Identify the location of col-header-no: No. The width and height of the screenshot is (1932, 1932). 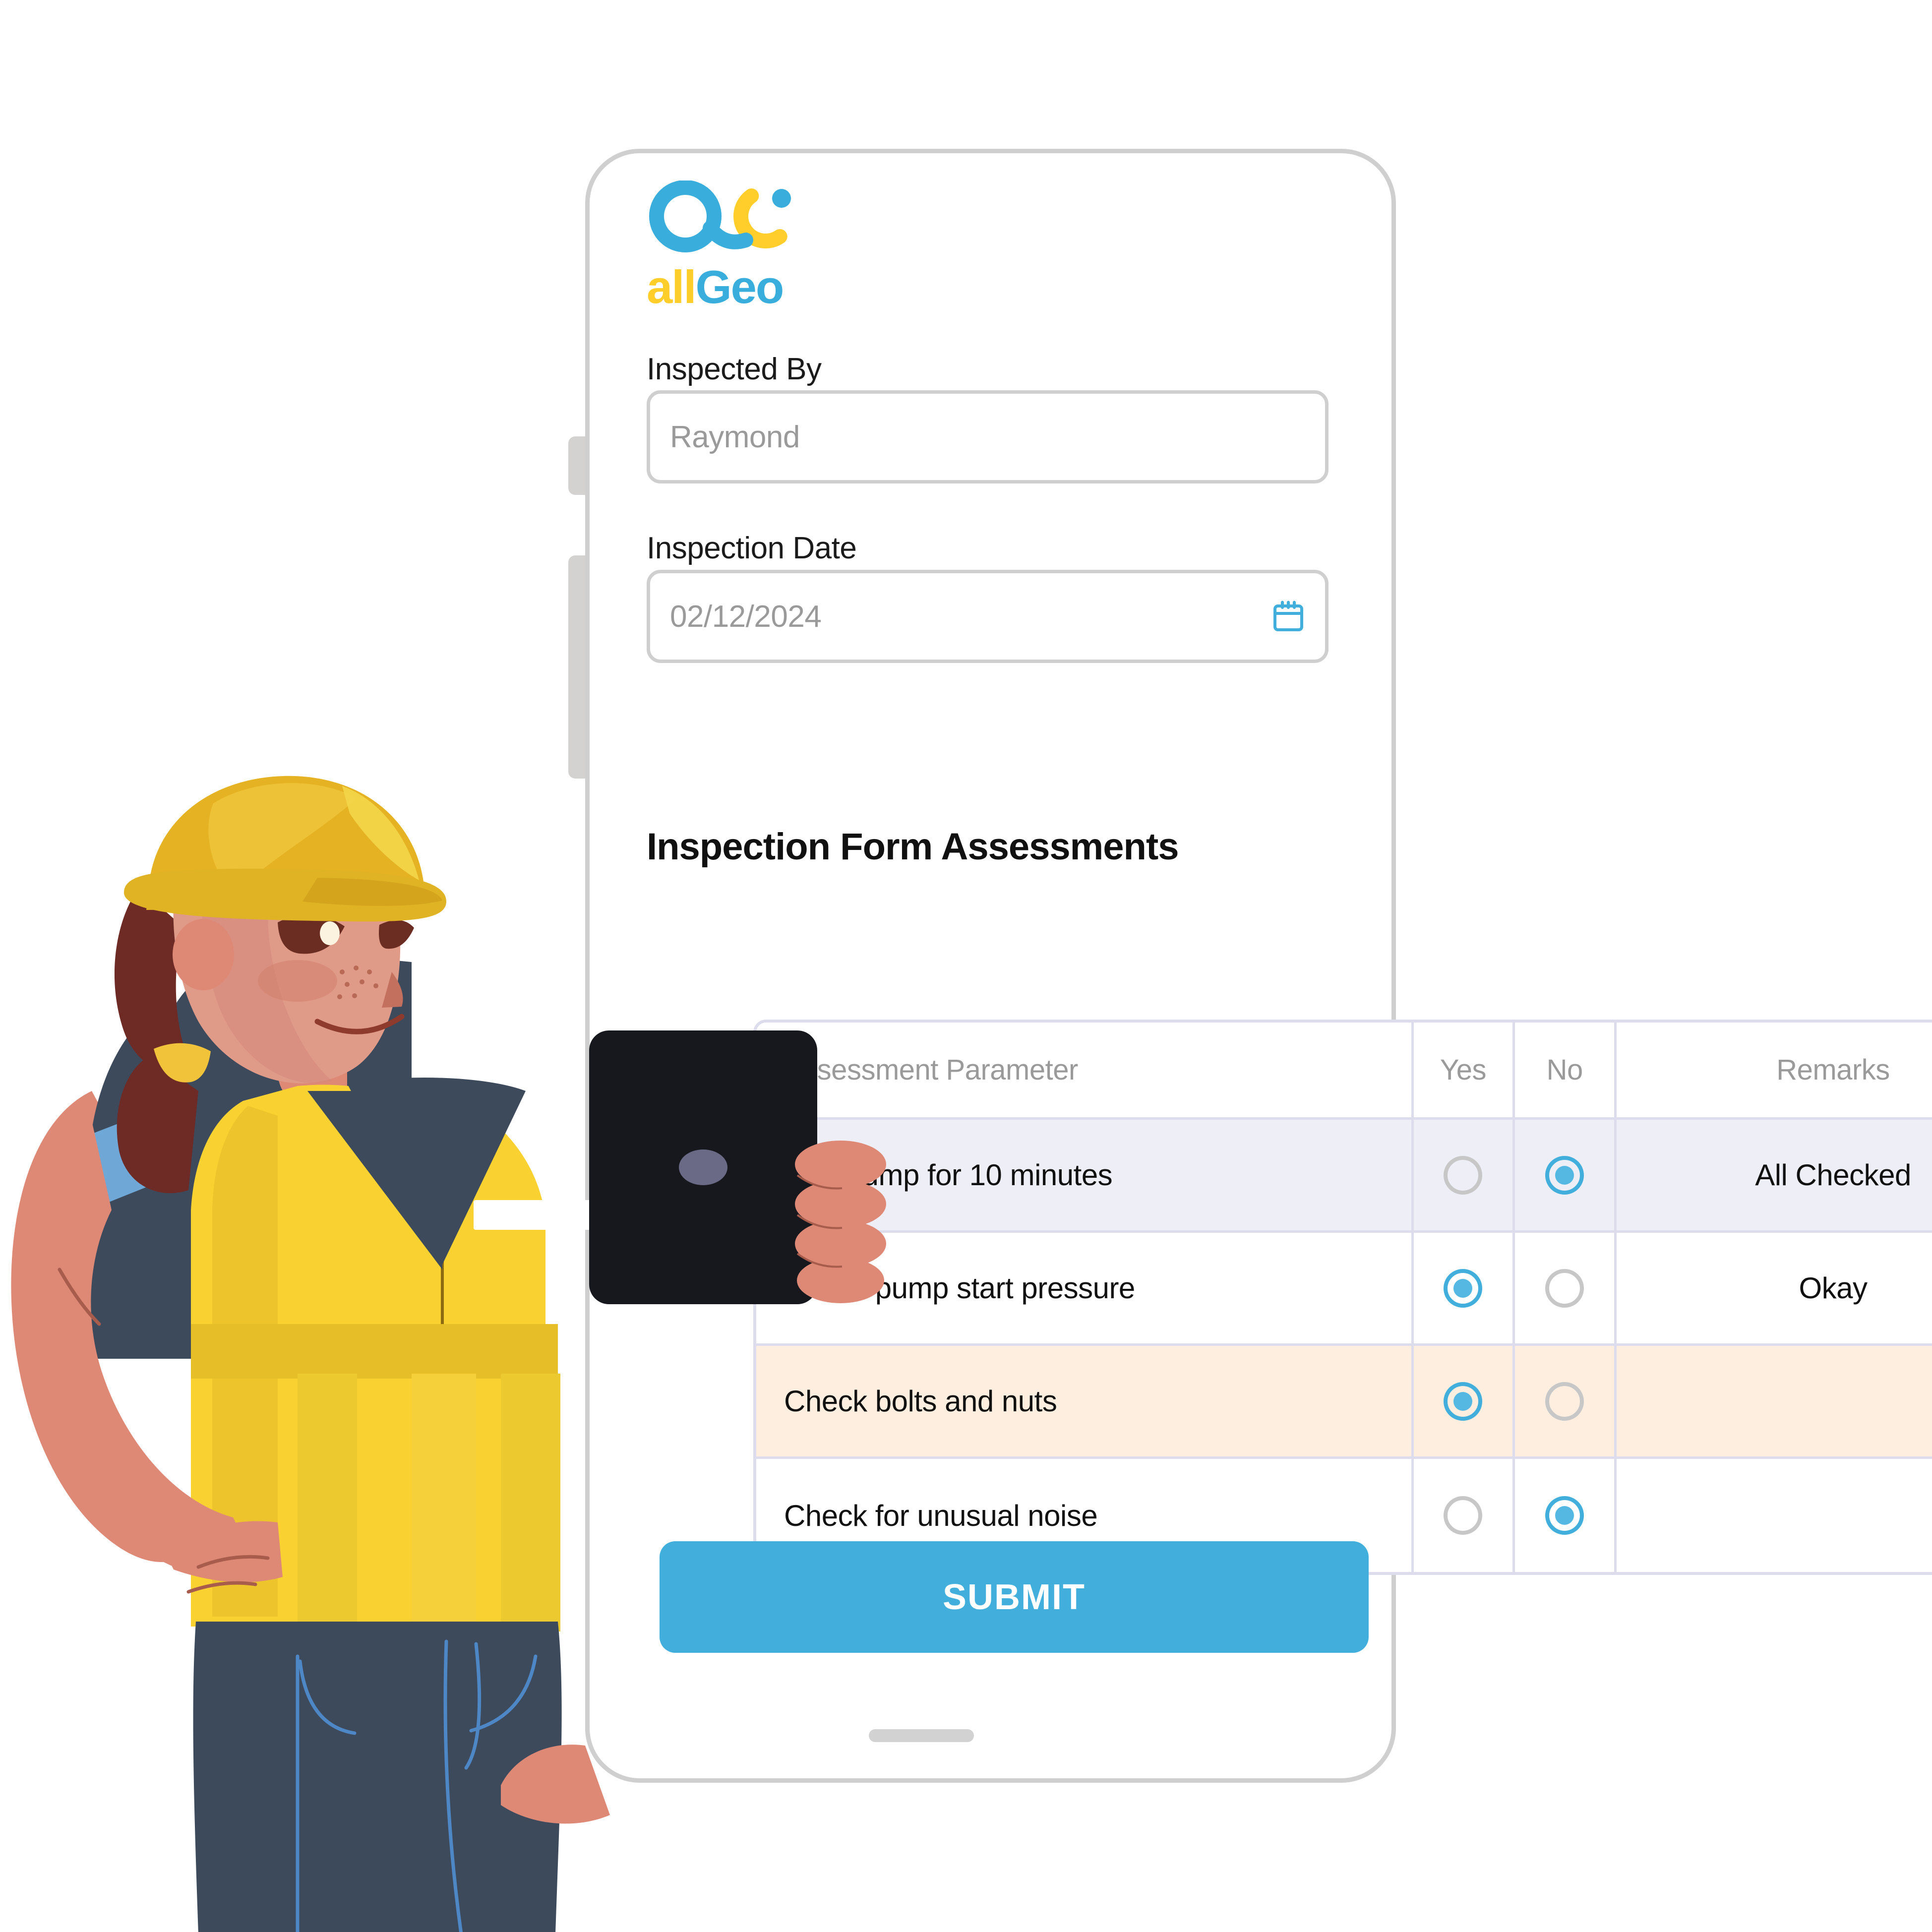
(1566, 1071).